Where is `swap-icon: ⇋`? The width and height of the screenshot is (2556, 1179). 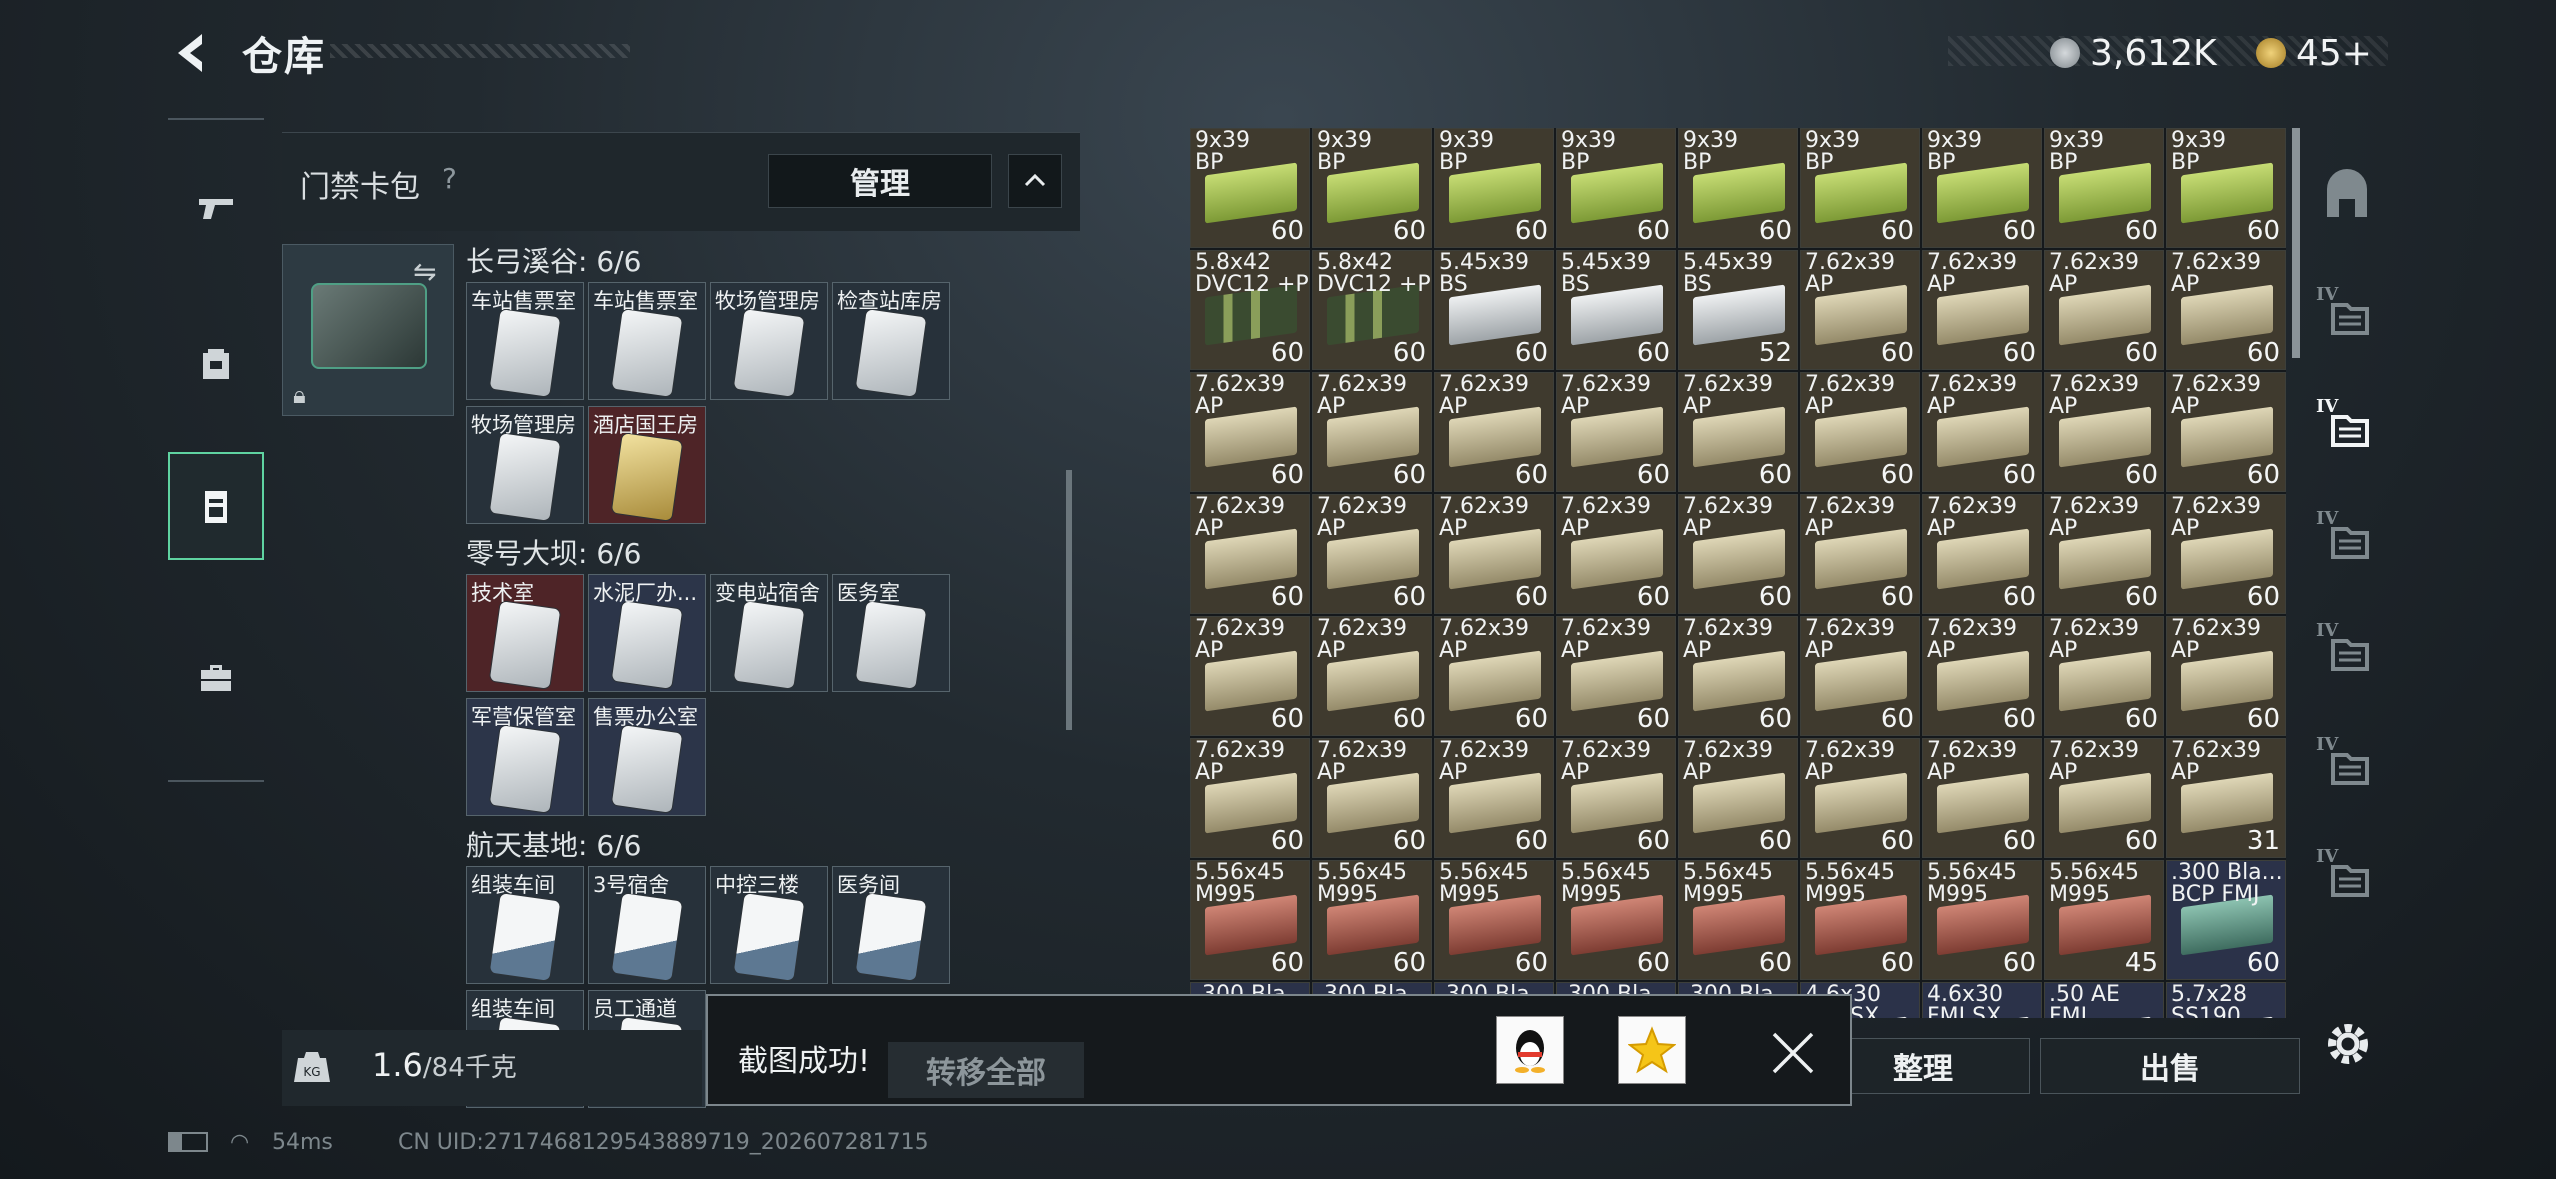 swap-icon: ⇋ is located at coordinates (424, 271).